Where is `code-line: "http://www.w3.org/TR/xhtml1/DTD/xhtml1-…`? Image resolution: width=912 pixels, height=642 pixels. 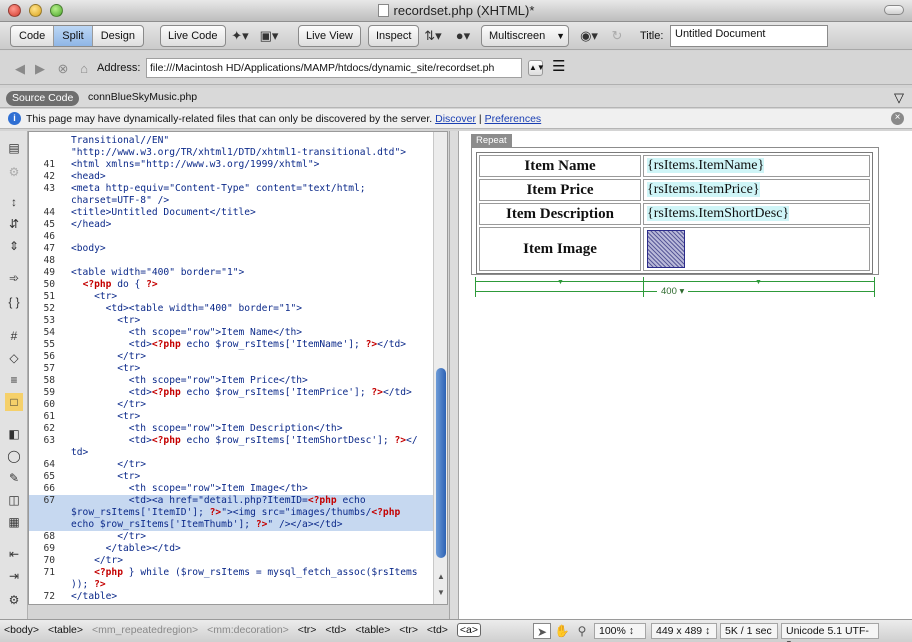
code-line: "http://www.w3.org/TR/xhtml1/DTD/xhtml1-… is located at coordinates (231, 153).